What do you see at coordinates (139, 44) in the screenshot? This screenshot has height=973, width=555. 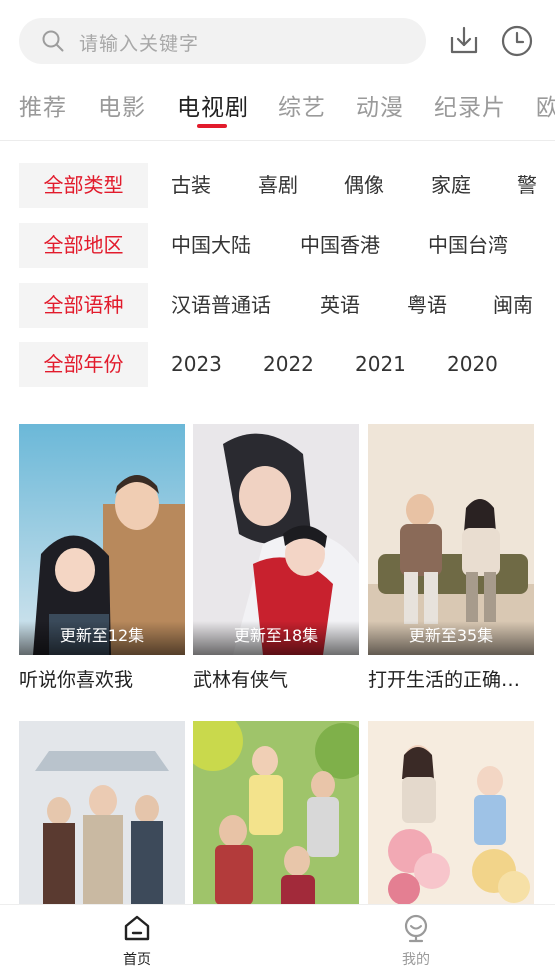 I see `search-placeholder: 请输入关键字` at bounding box center [139, 44].